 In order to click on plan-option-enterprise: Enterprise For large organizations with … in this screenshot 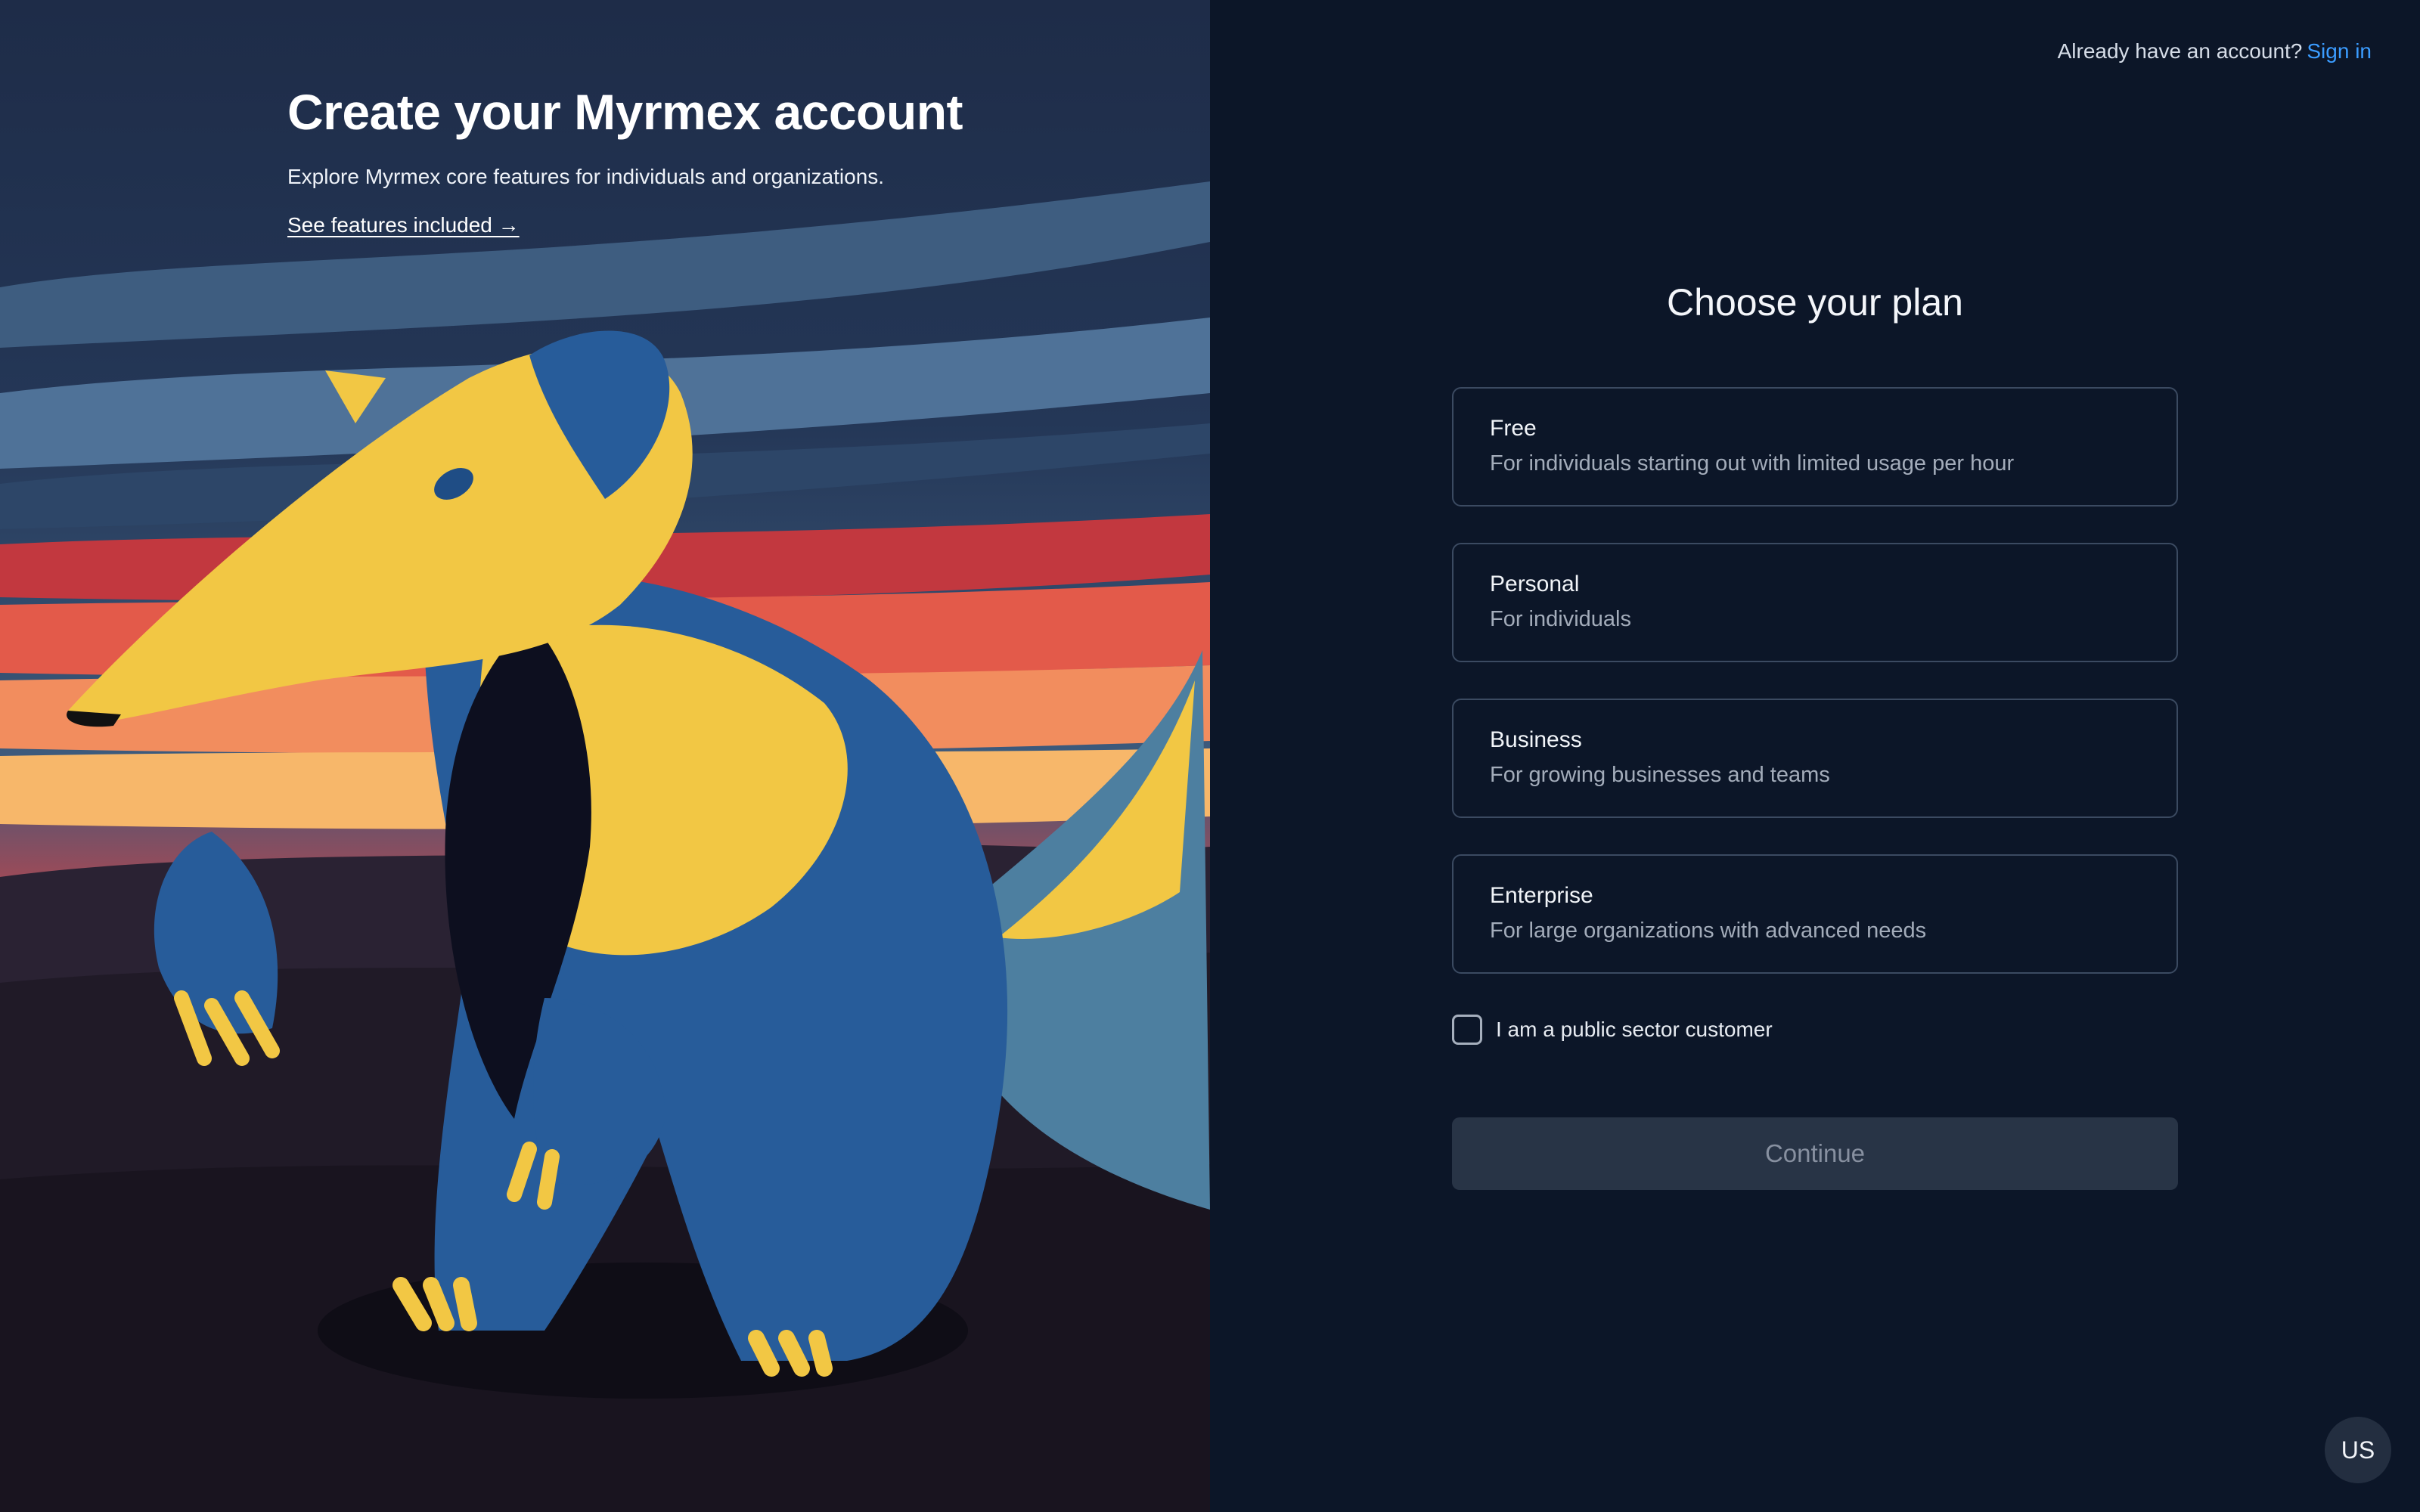, I will do `click(1815, 914)`.